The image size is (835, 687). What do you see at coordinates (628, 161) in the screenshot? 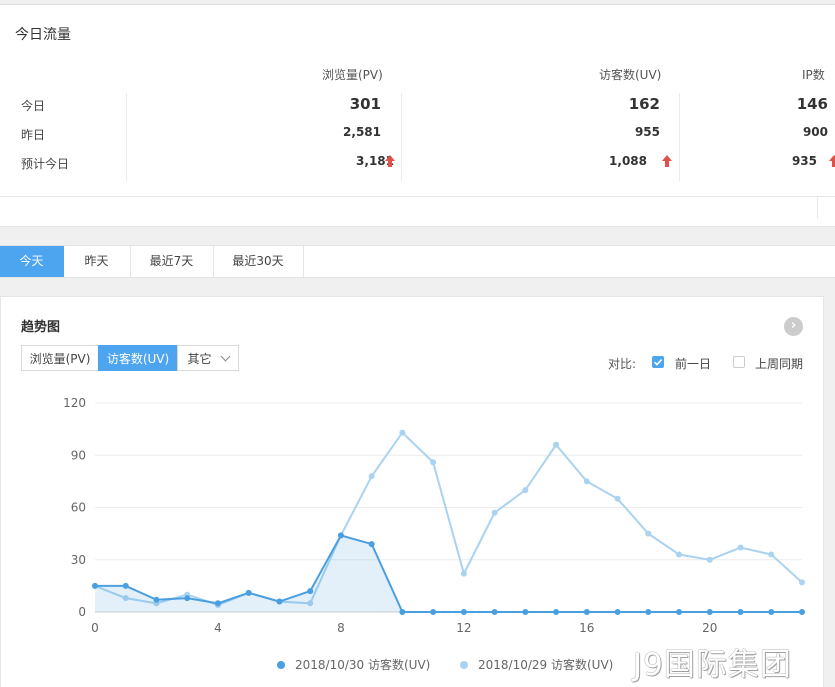
I see `forecast-uv-number: 1,088` at bounding box center [628, 161].